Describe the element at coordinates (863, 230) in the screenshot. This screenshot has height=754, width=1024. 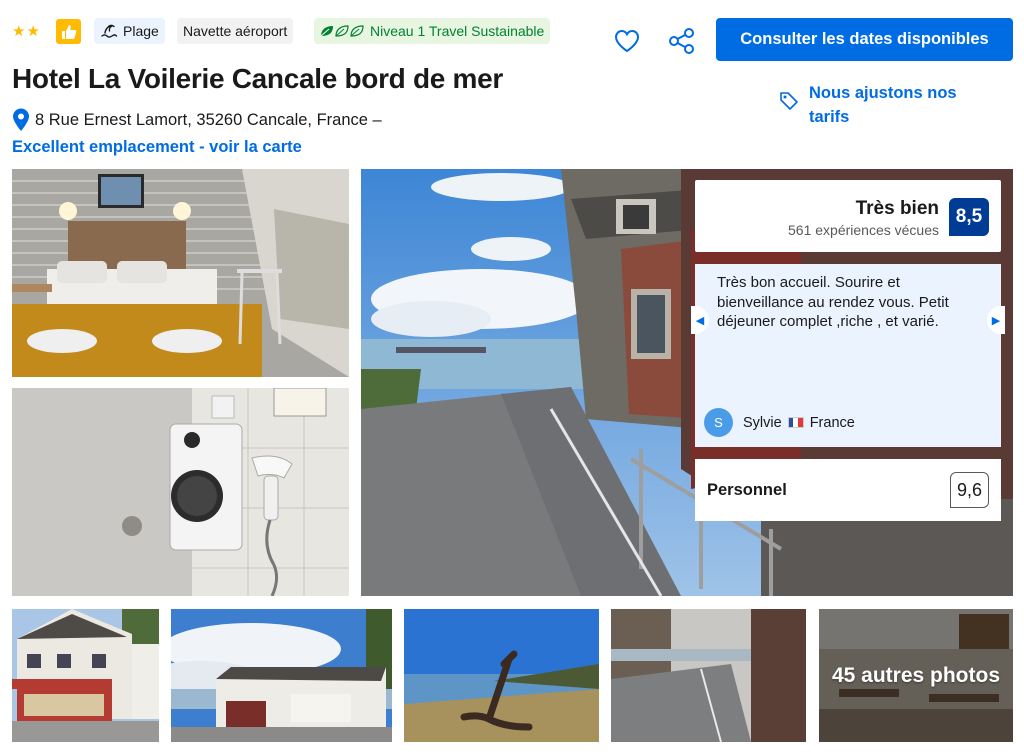
I see `review-count: 561 expériences vécues` at that location.